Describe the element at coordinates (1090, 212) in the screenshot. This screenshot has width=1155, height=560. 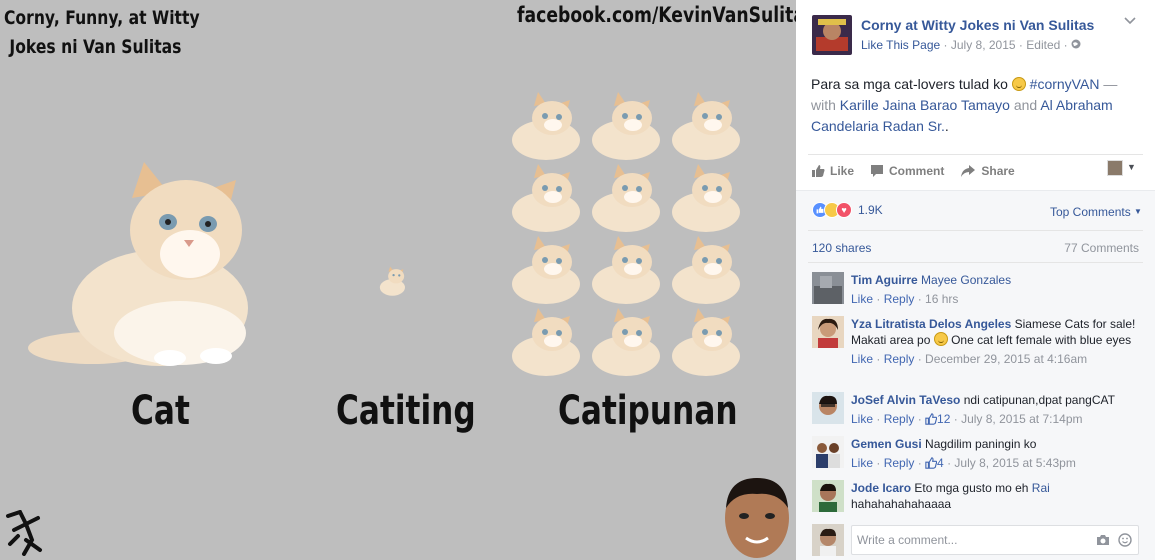
I see `top-comments-label: Top Comments` at that location.